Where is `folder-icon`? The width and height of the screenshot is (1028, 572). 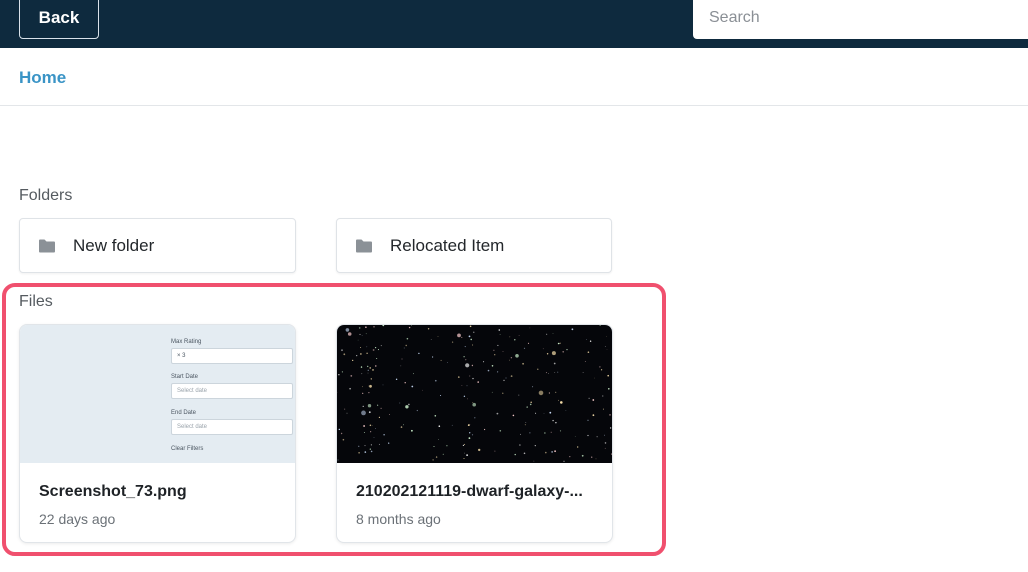 folder-icon is located at coordinates (47, 245).